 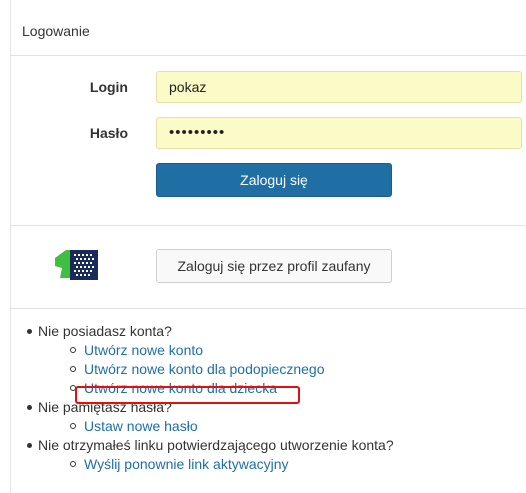 I want to click on list-item: Utwórz nowe konto dla dziecka, so click(x=208, y=388).